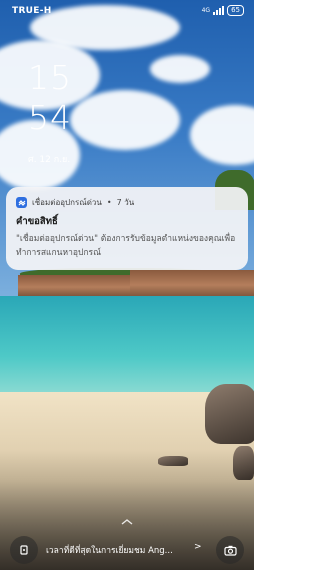 Image resolution: width=320 pixels, height=570 pixels. I want to click on battery-level: 65, so click(235, 10).